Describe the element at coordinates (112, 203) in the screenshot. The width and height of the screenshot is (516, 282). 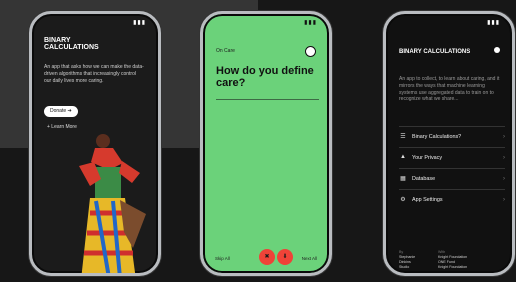
I see `woman-in-dress-image` at that location.